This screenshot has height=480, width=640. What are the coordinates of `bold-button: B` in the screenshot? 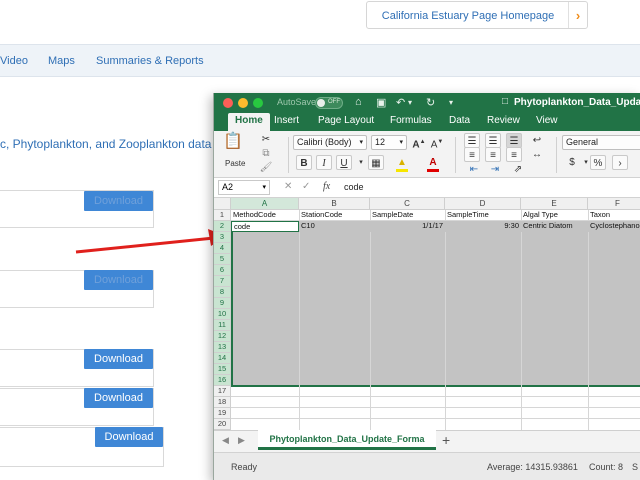 It's located at (304, 162).